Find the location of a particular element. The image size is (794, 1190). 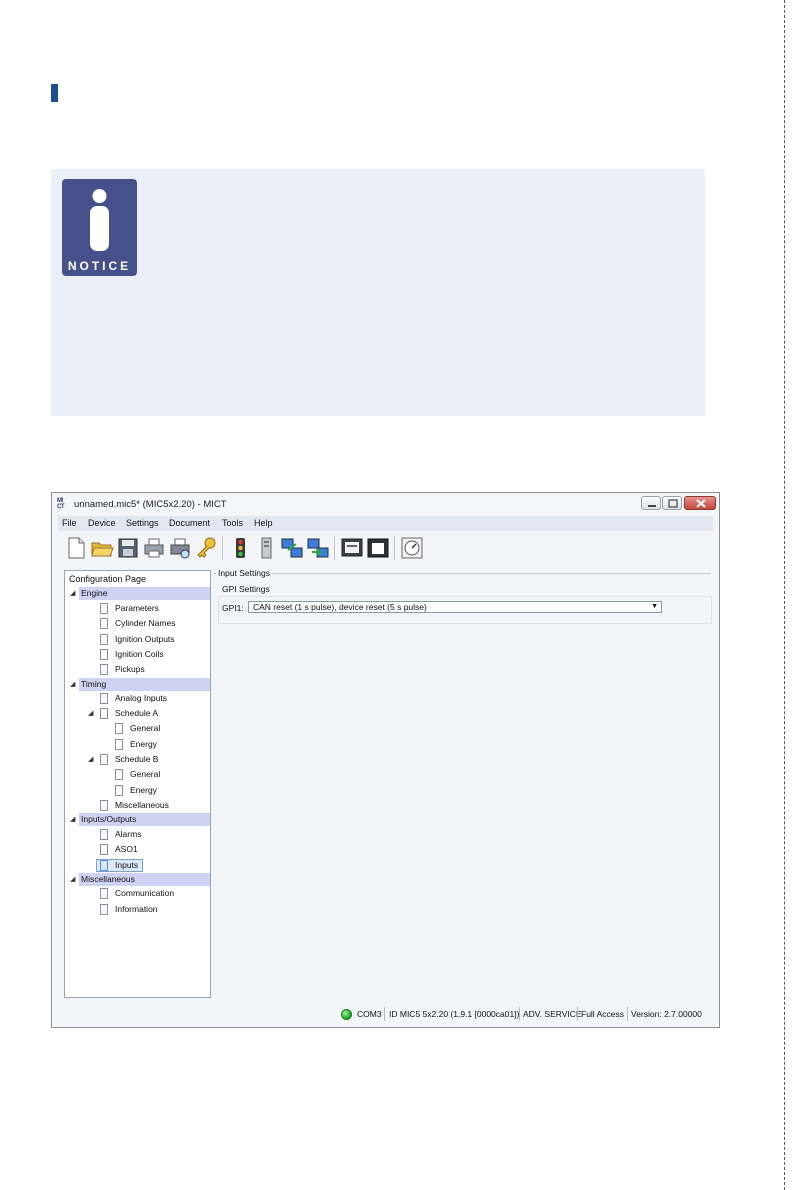

tree-item-information: Information is located at coordinates (137, 909).